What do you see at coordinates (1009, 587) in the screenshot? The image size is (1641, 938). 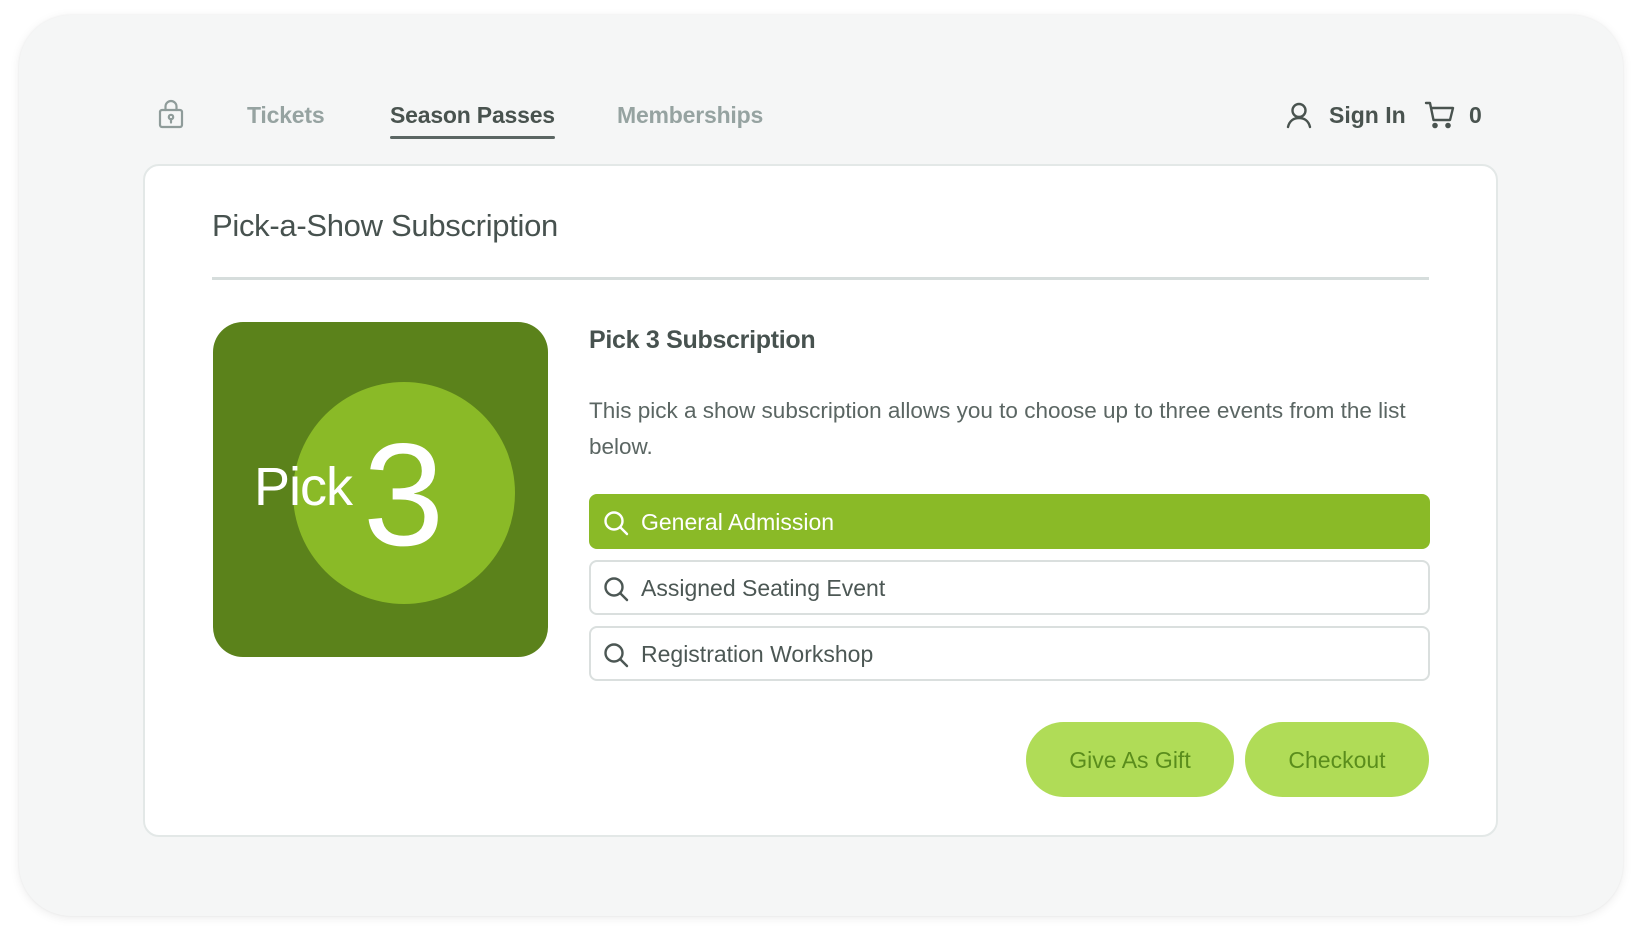 I see `event-option-assigned-seating: Assigned Seating Event` at bounding box center [1009, 587].